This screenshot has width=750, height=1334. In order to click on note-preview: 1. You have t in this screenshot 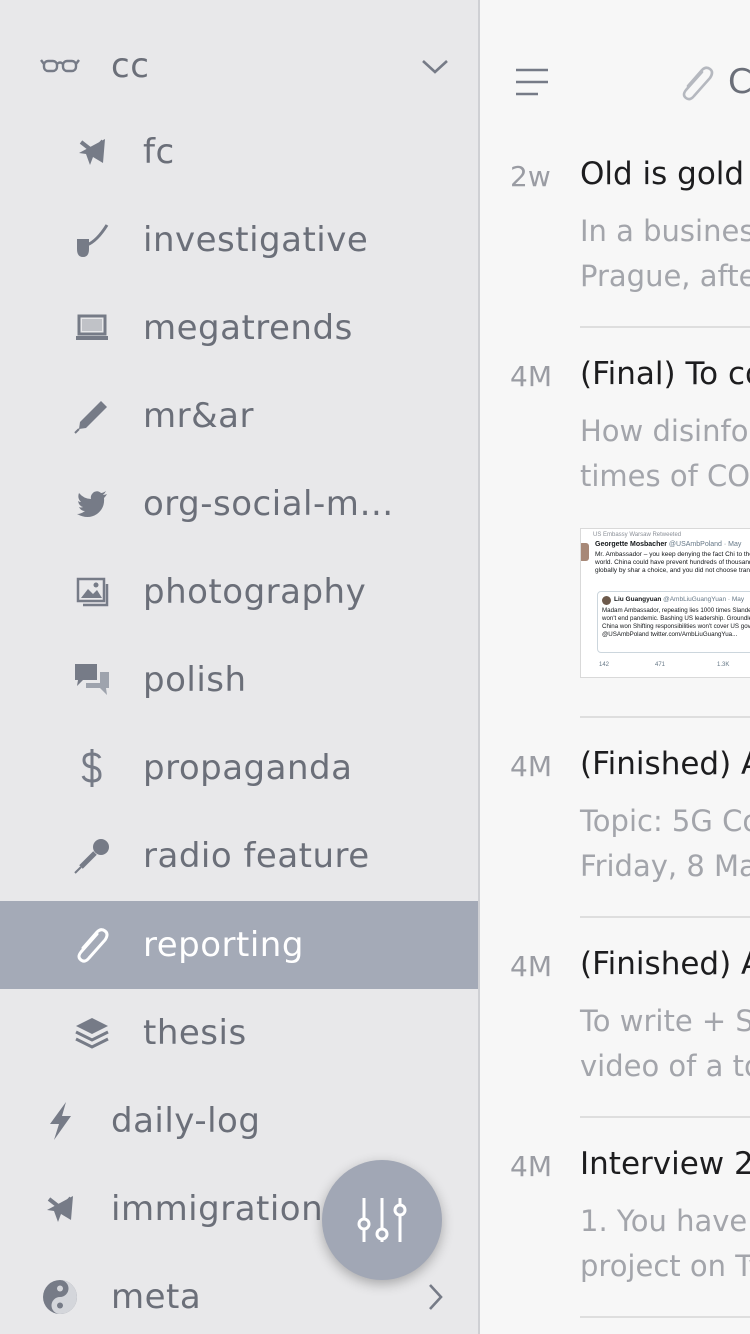, I will do `click(665, 1221)`.